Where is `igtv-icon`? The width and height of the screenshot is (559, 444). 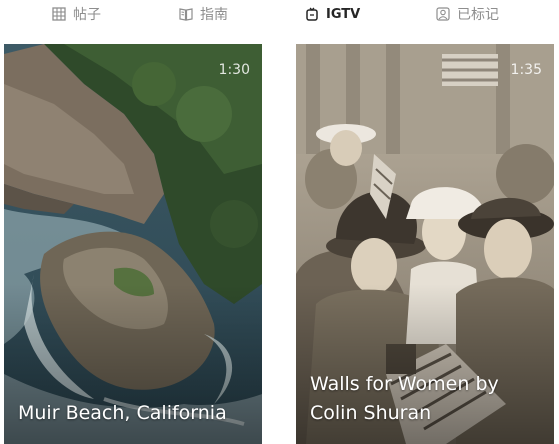
igtv-icon is located at coordinates (312, 14).